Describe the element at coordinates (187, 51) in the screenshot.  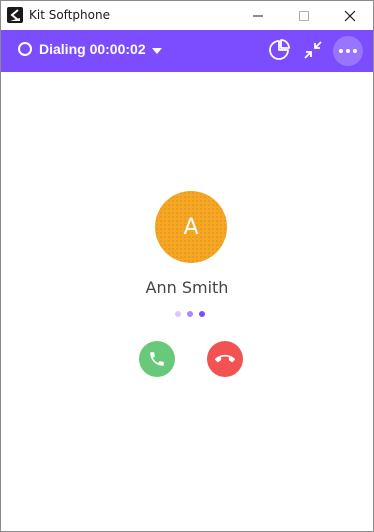
I see `call-header: Dialing 00:00:02` at that location.